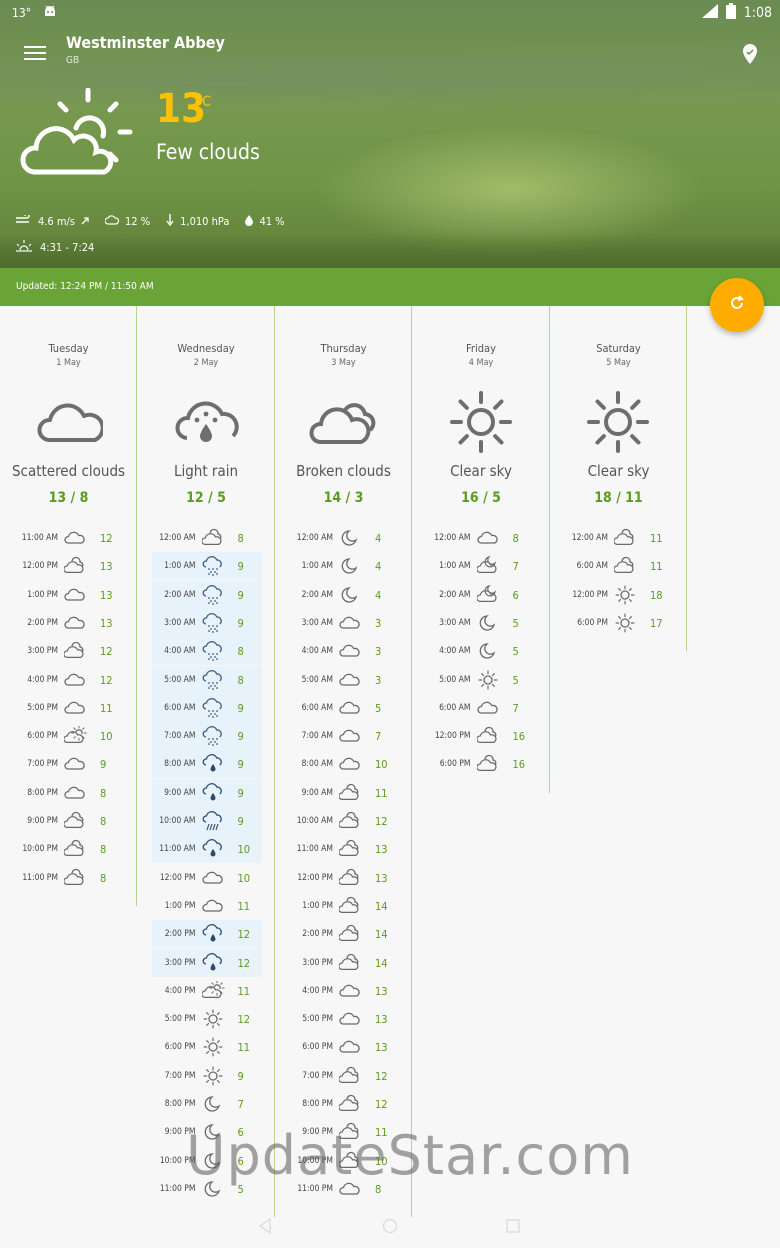 The width and height of the screenshot is (780, 1248). I want to click on snow-icon, so click(214, 682).